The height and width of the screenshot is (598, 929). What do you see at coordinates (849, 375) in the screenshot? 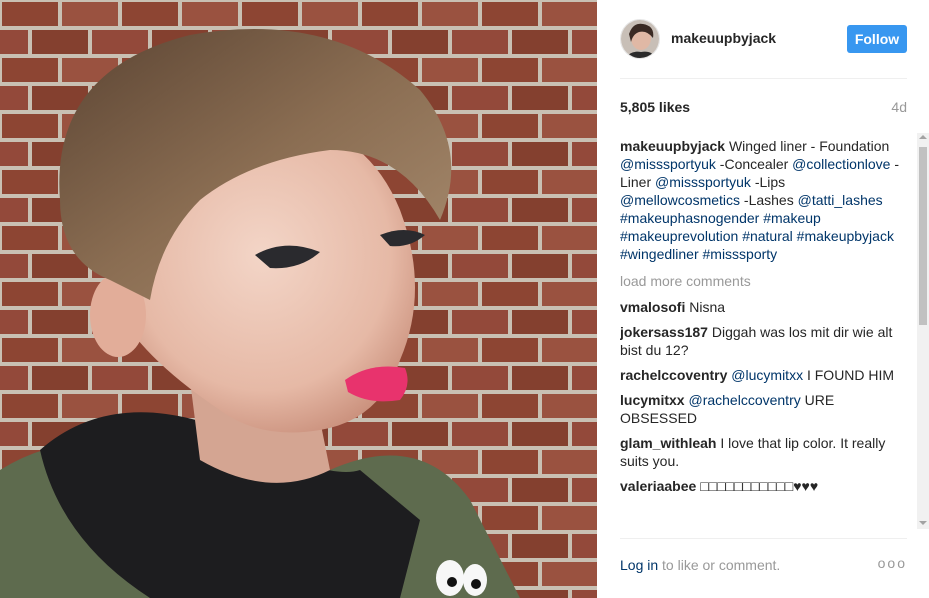
I see `comment-text: I FOUND HIM` at bounding box center [849, 375].